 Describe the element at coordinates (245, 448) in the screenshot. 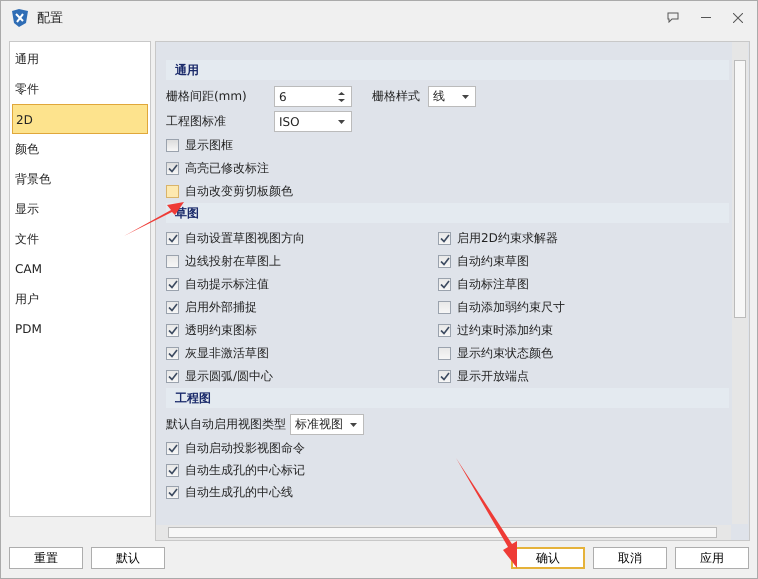

I see `checkbox-label: 自动启动投影视图命令` at that location.